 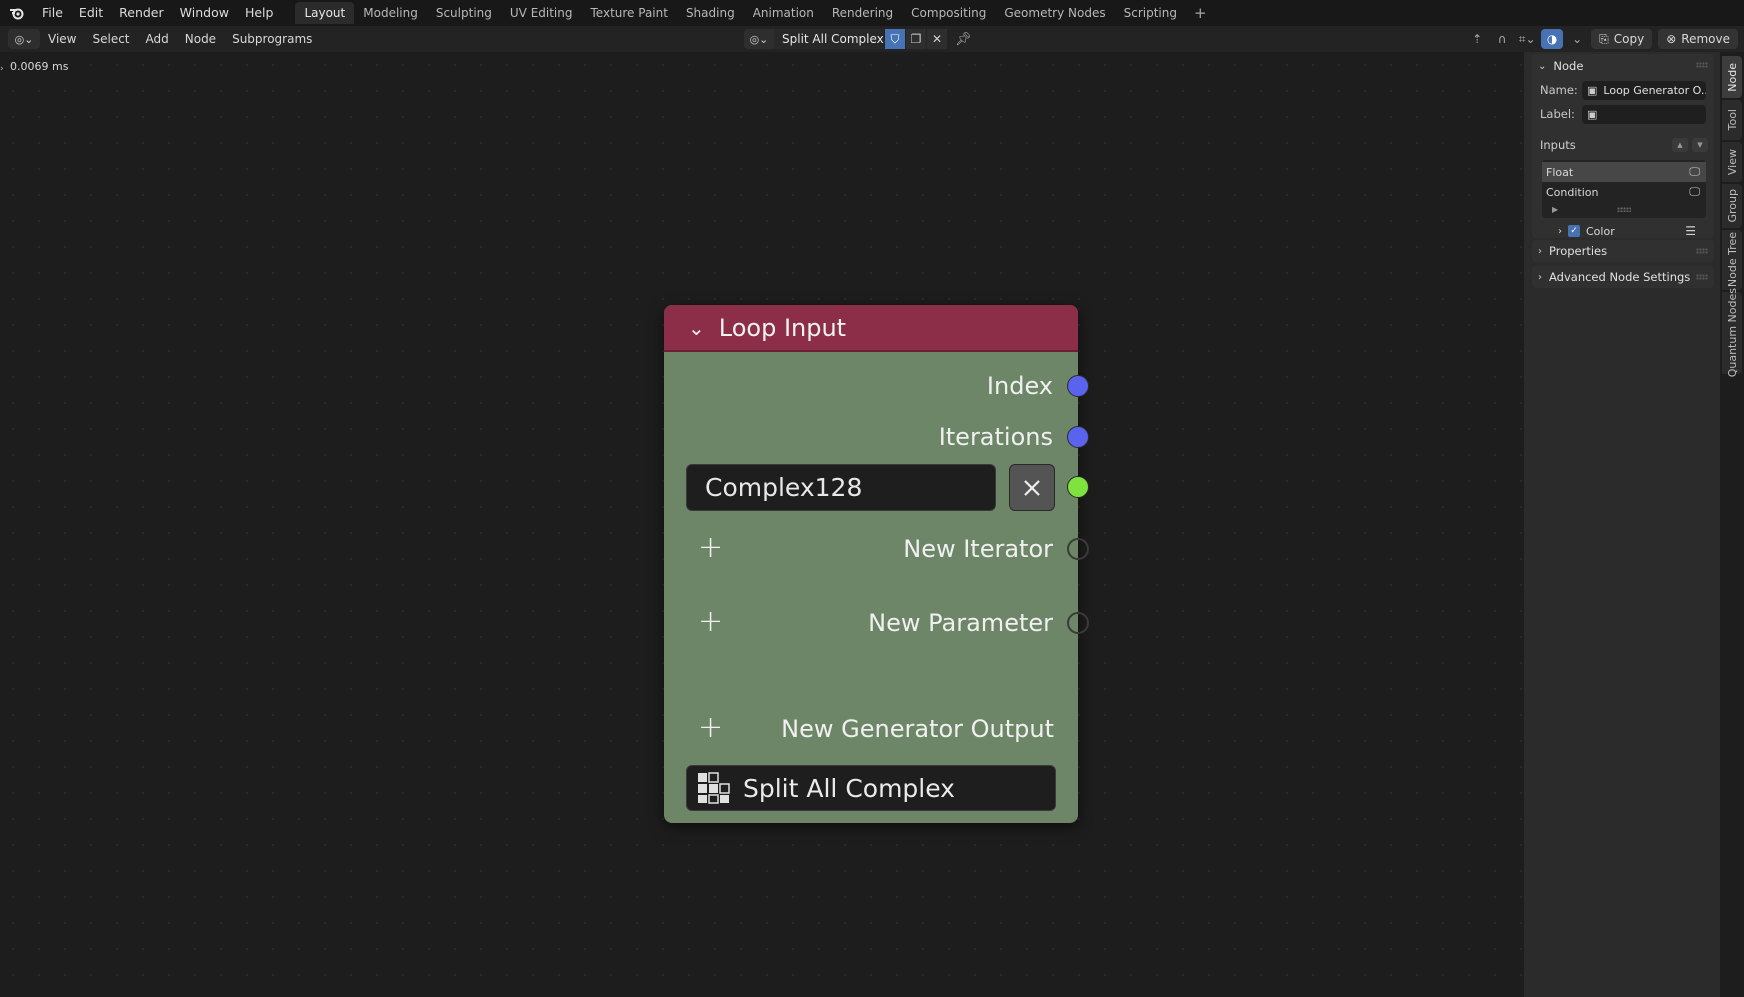 I want to click on snap-target-icon: ⌗⌄, so click(x=1527, y=39).